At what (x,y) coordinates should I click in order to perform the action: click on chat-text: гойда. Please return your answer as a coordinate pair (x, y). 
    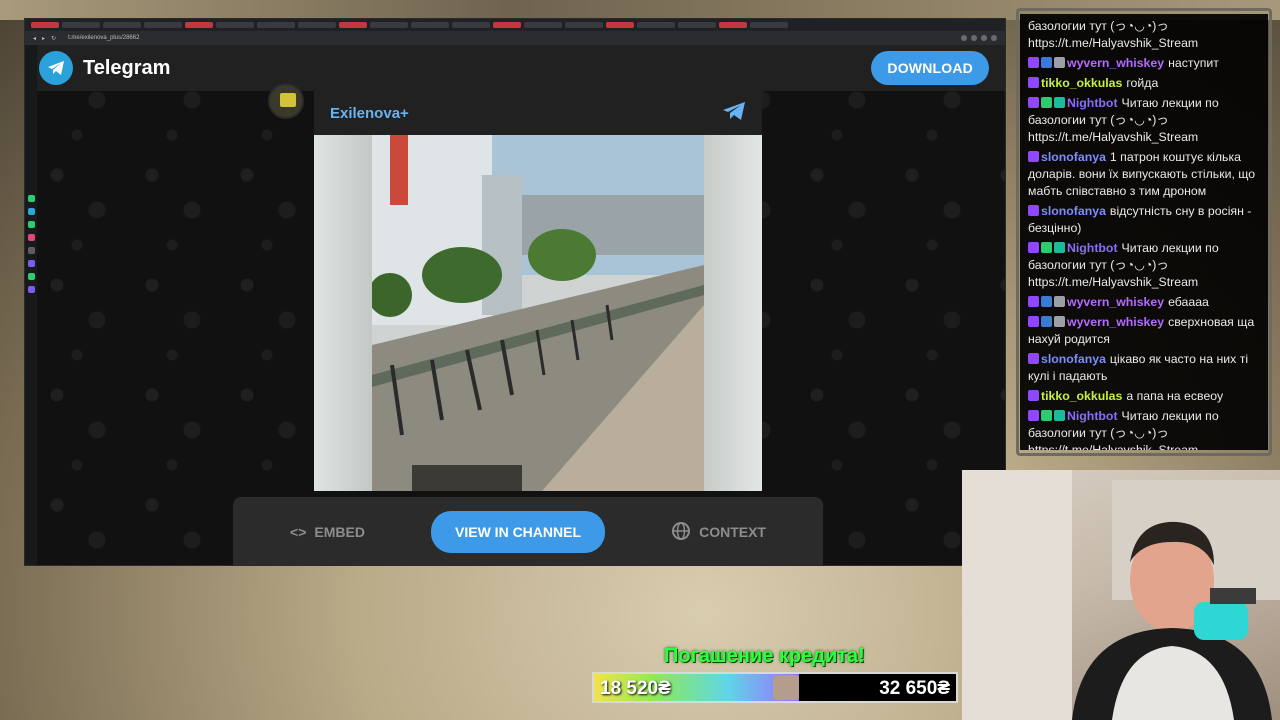
    Looking at the image, I should click on (1142, 83).